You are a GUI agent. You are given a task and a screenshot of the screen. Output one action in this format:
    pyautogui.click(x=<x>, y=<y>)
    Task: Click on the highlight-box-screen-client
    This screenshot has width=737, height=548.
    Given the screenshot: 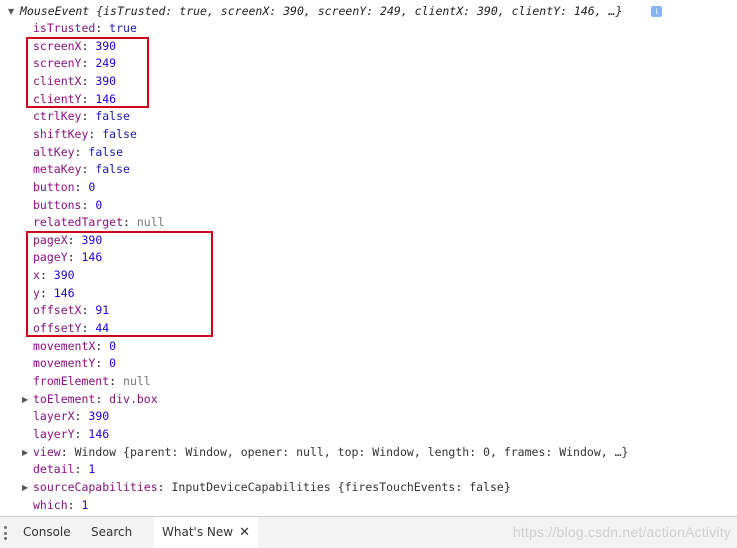 What is the action you would take?
    pyautogui.click(x=87, y=72)
    